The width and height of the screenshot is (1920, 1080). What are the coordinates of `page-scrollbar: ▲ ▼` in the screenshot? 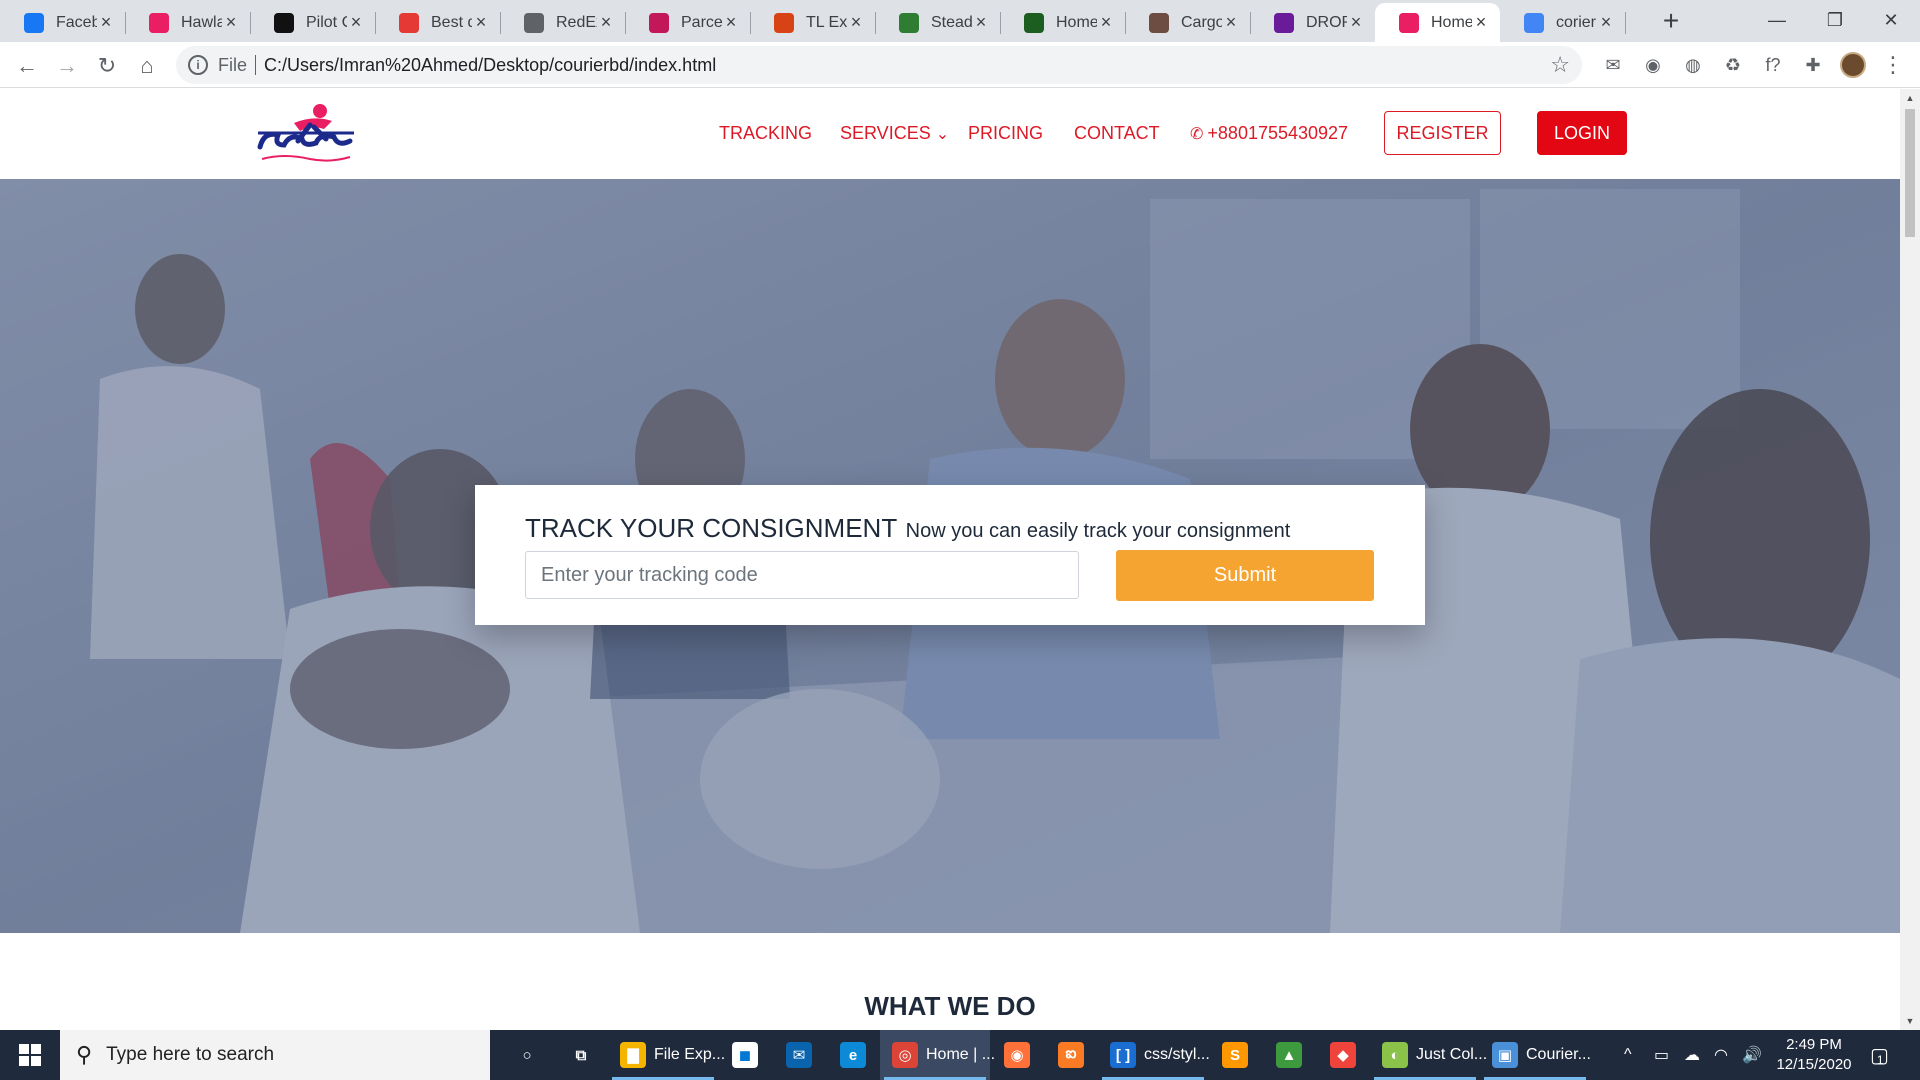 It's located at (1910, 559).